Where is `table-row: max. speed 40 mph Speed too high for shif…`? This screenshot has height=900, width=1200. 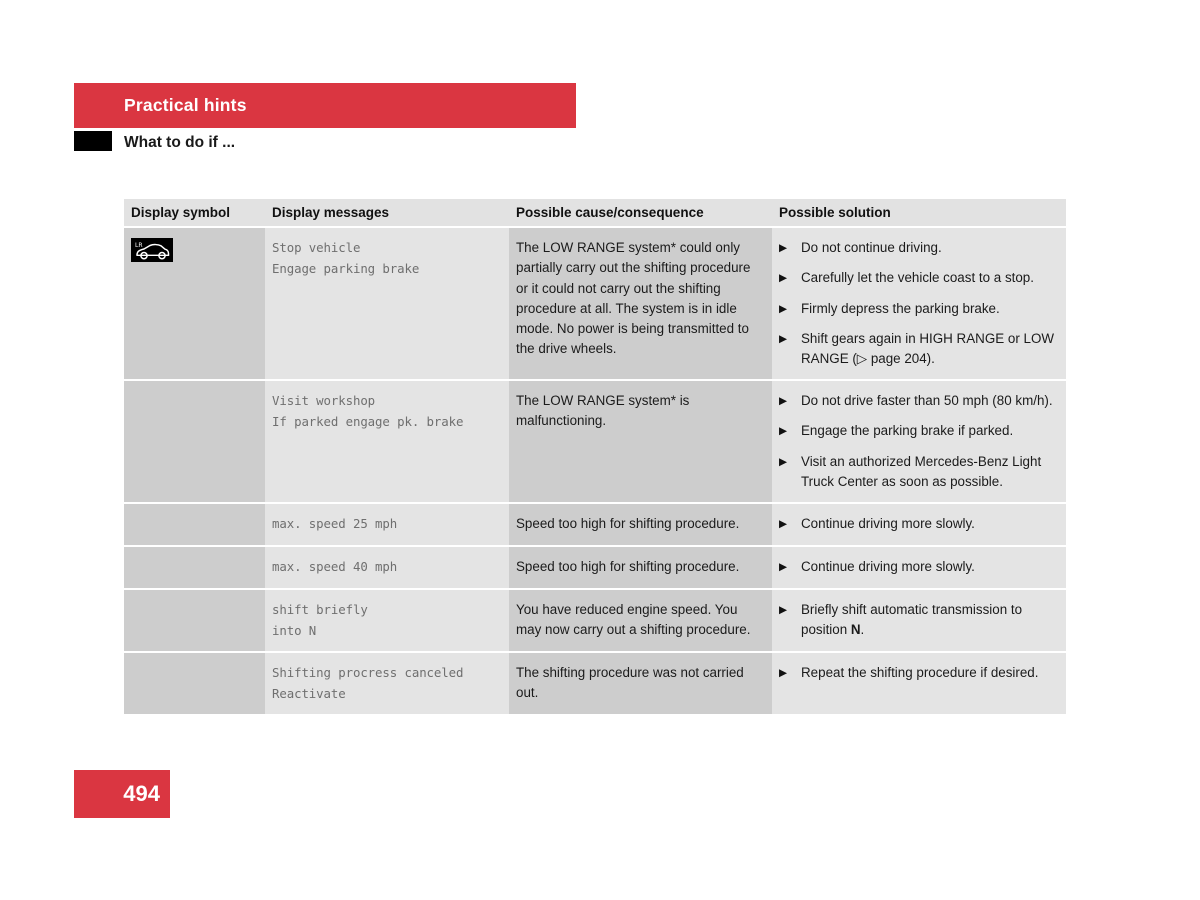
table-row: max. speed 40 mph Speed too high for shif… is located at coordinates (595, 567).